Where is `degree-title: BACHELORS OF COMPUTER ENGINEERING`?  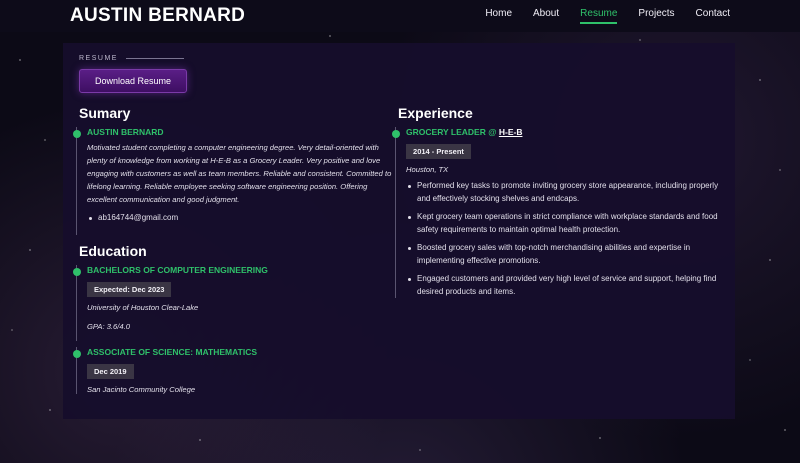
degree-title: BACHELORS OF COMPUTER ENGINEERING is located at coordinates (177, 269).